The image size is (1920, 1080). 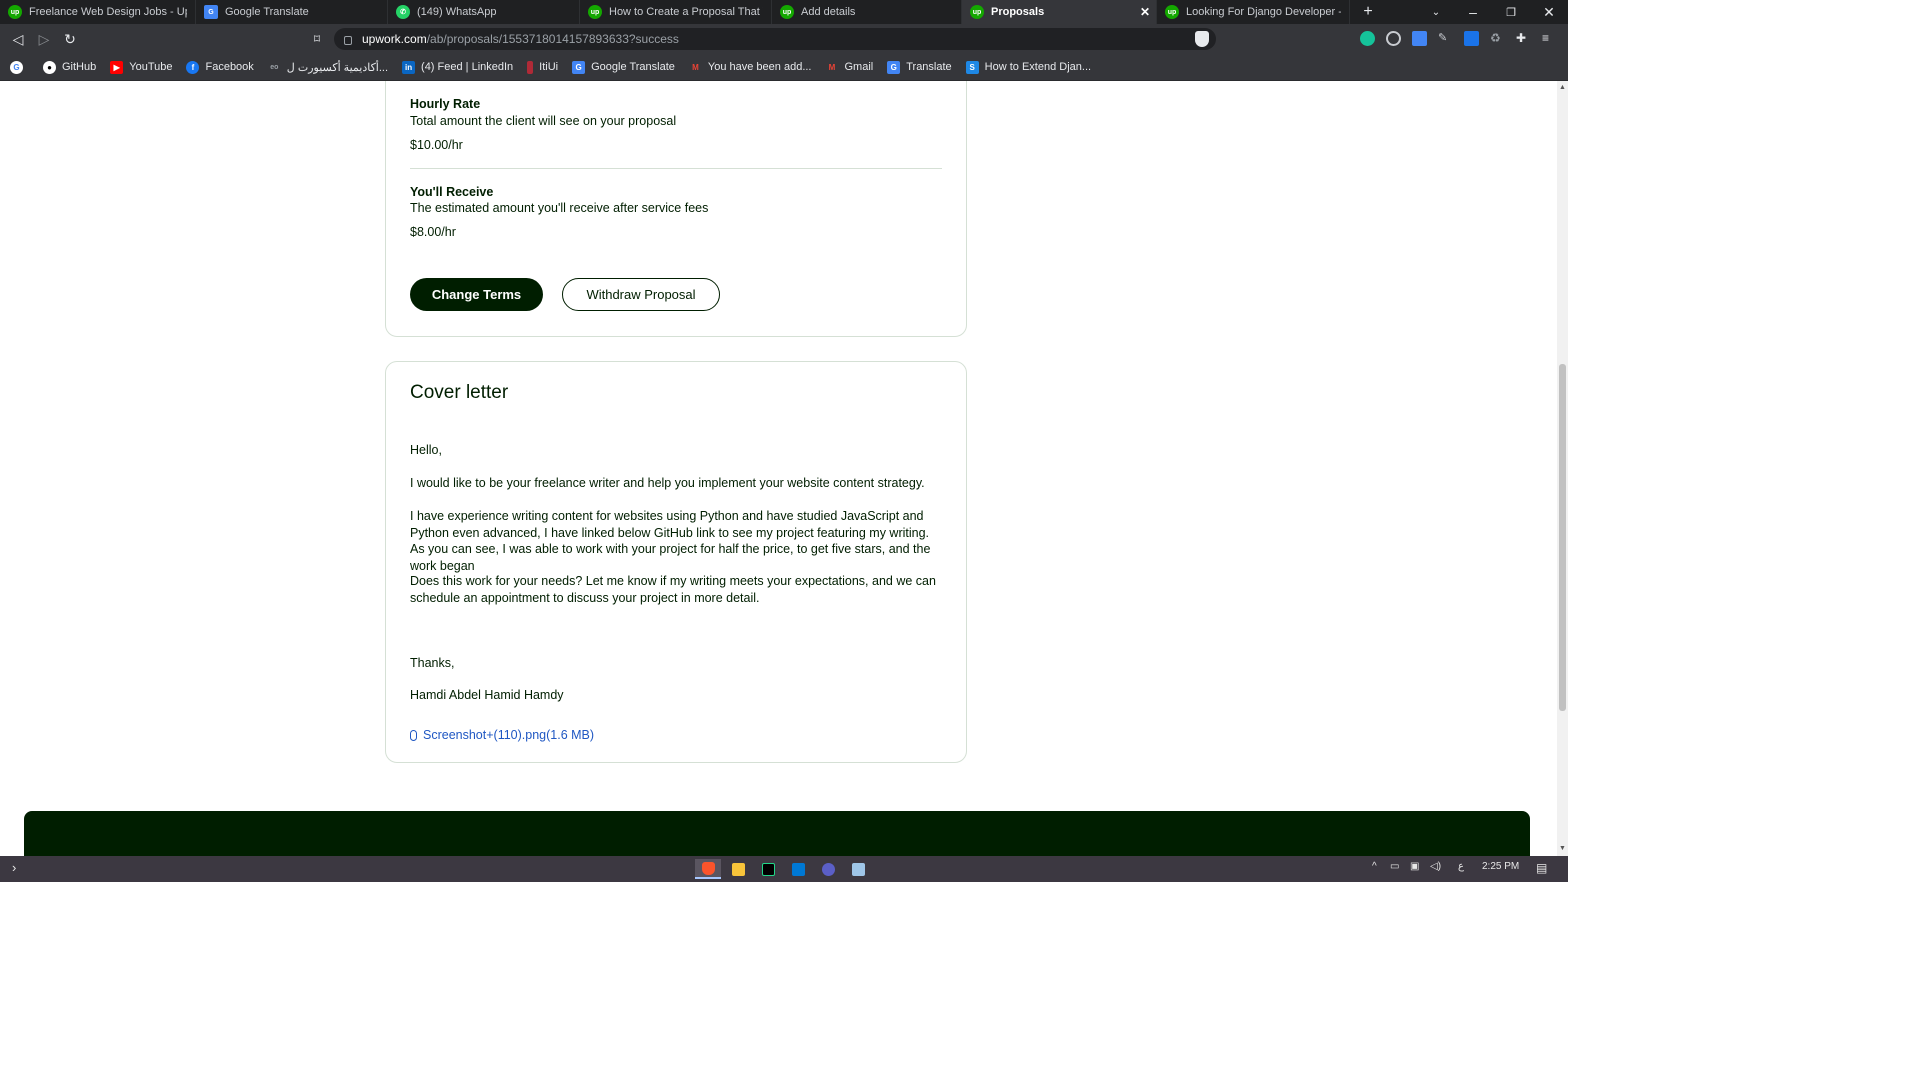 What do you see at coordinates (403, 12) in the screenshot?
I see `whatsapp-icon: ✆` at bounding box center [403, 12].